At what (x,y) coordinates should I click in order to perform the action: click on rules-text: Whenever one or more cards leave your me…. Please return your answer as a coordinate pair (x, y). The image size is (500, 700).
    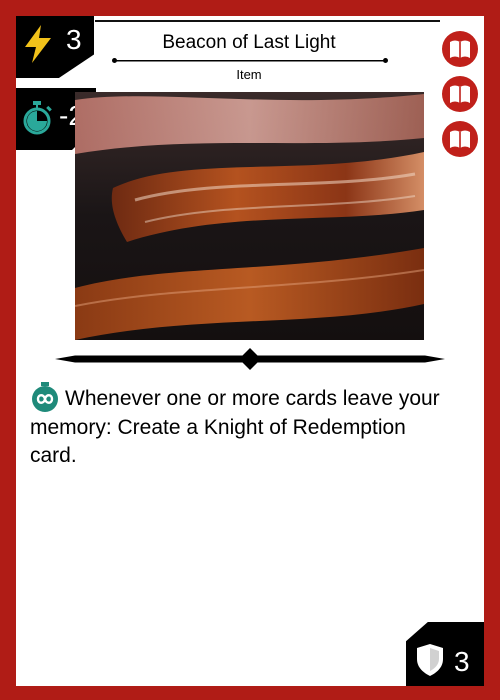
    Looking at the image, I should click on (235, 427).